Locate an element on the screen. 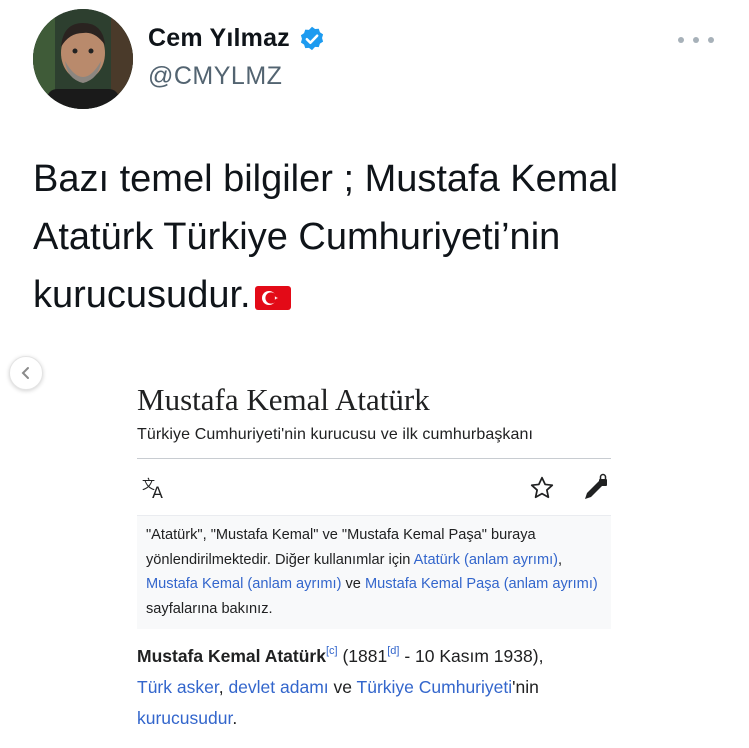 The height and width of the screenshot is (748, 749). link-ataturk-disambiguation: Atatürk (anlam ayrımı) is located at coordinates (486, 560).